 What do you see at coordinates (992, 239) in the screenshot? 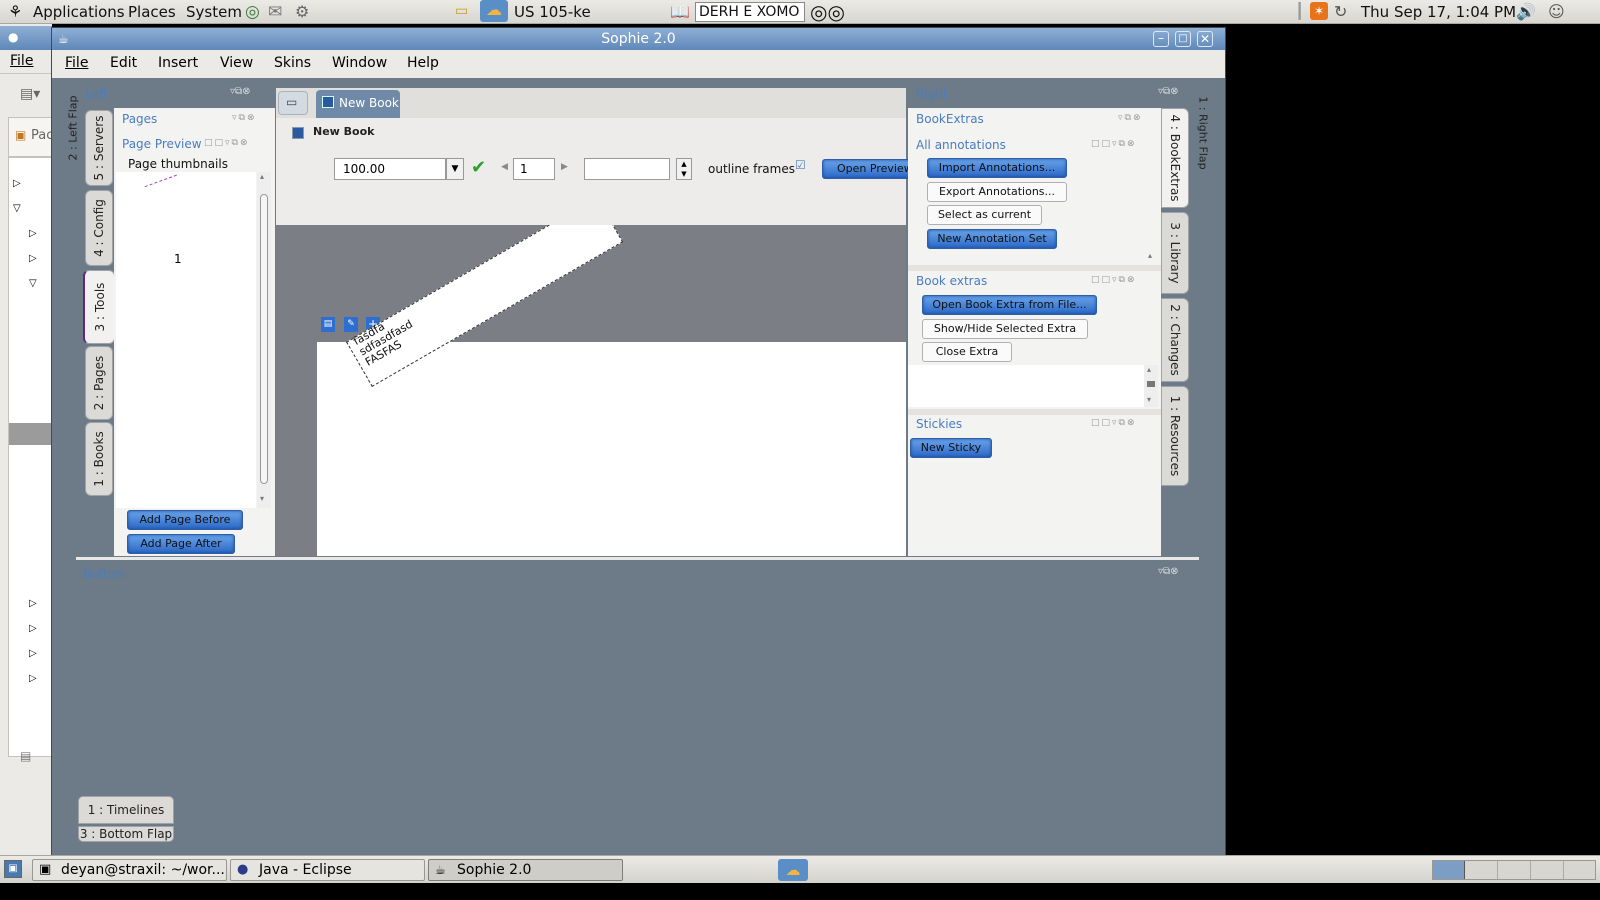
I see `new-annotation-set-button: New Annotation Set` at bounding box center [992, 239].